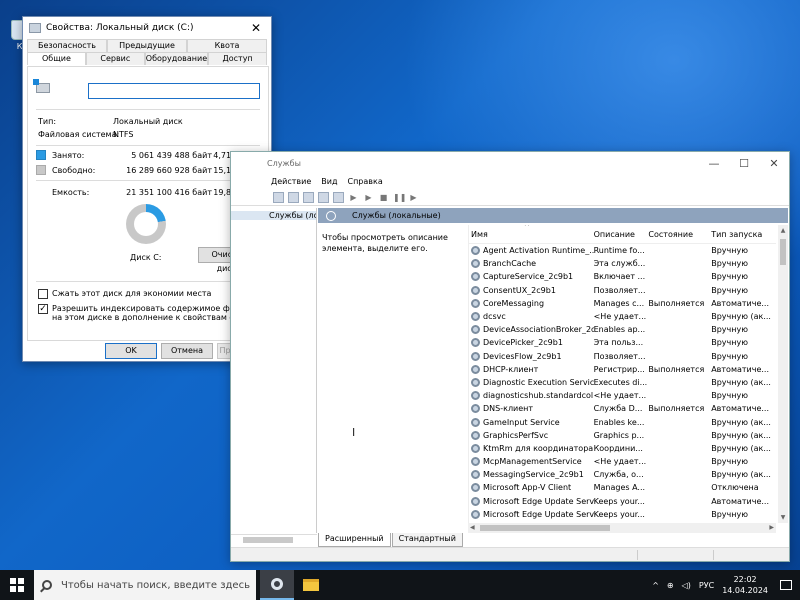 This screenshot has height=600, width=800. What do you see at coordinates (783, 230) in the screenshot?
I see `scroll-up-icon: ▲` at bounding box center [783, 230].